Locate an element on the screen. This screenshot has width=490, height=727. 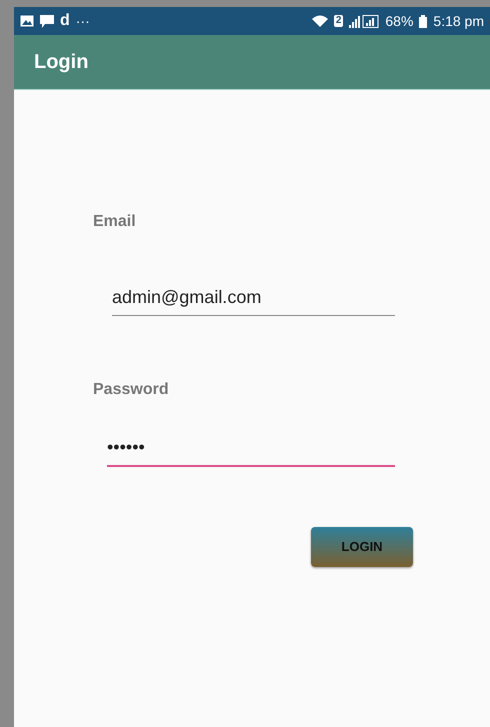
input-field: admin@gmail.com is located at coordinates (253, 299).